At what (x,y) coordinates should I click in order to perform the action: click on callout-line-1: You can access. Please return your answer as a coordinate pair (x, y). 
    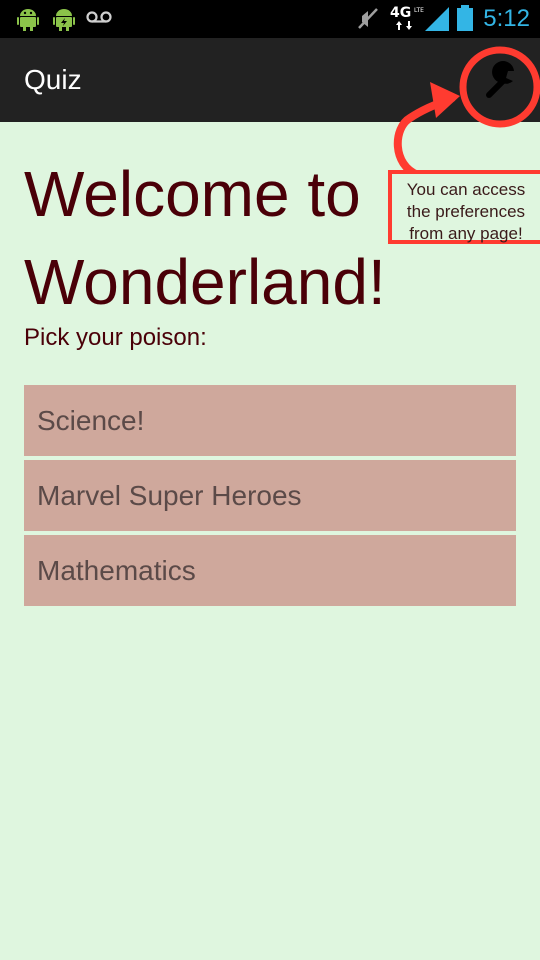
    Looking at the image, I should click on (466, 189).